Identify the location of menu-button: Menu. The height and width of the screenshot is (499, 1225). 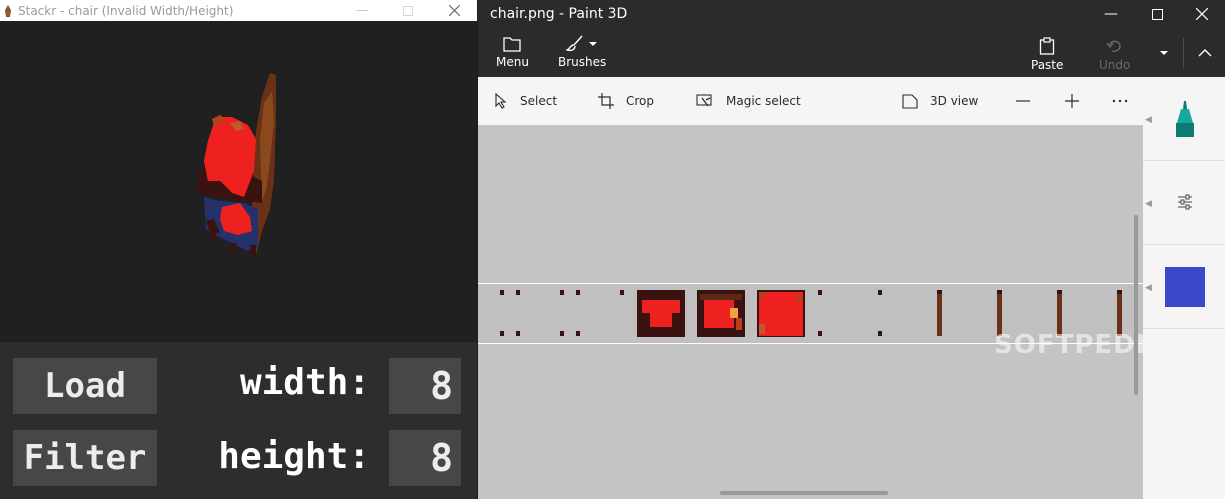
(512, 52).